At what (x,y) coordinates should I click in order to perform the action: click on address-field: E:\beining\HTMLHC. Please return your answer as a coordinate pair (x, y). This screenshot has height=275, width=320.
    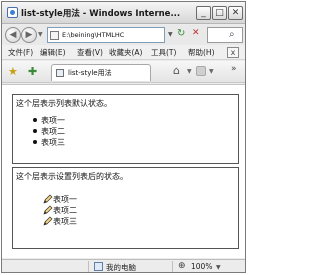
    Looking at the image, I should click on (106, 35).